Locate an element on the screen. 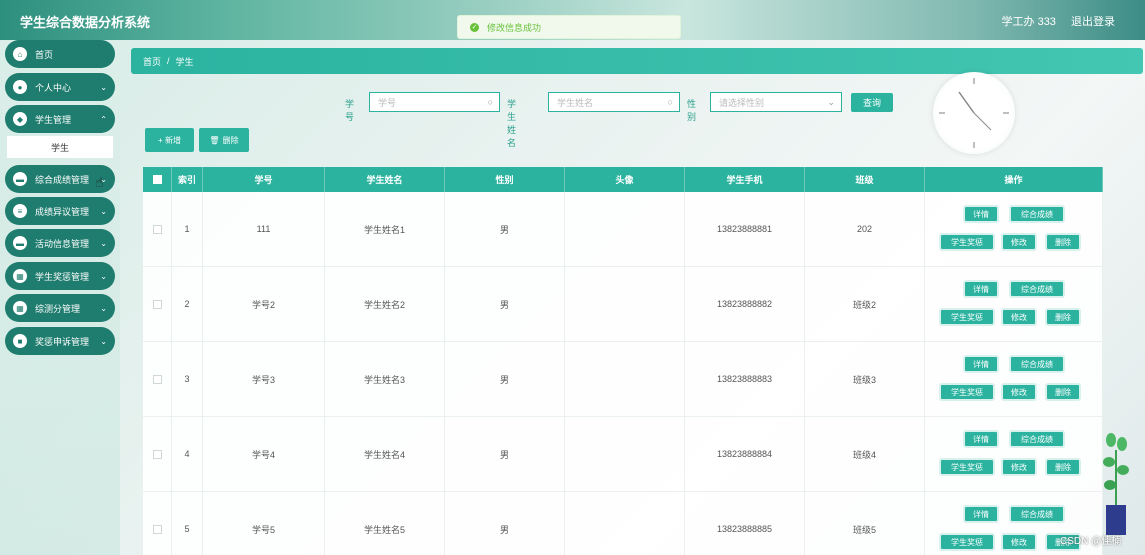  app-title: 学生综合数据分析系统 is located at coordinates (85, 22).